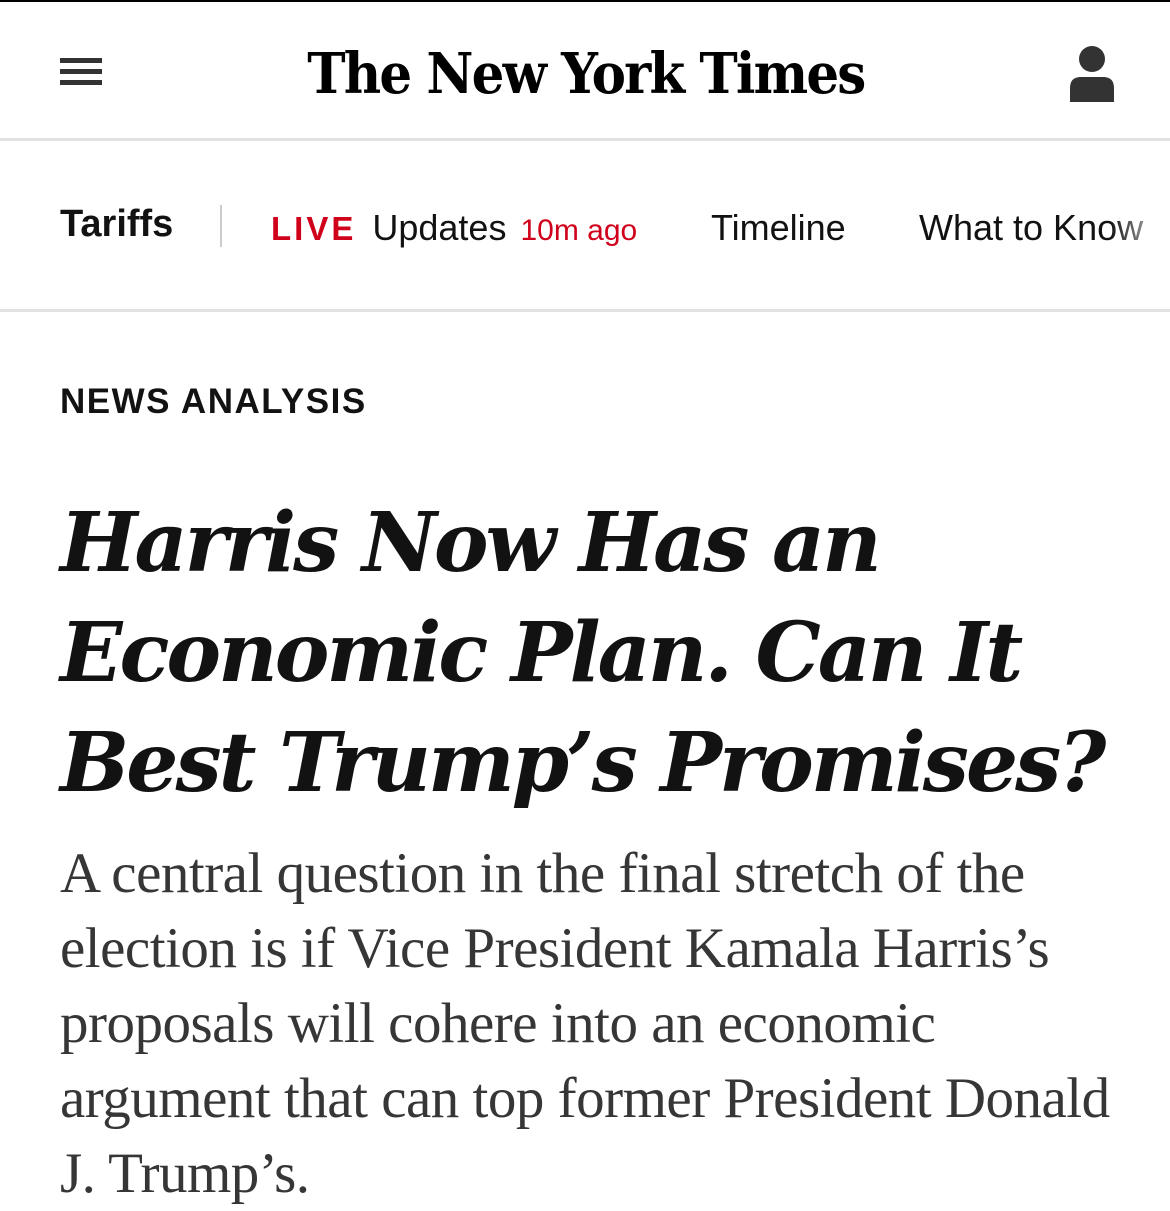 This screenshot has width=1170, height=1211. I want to click on article-kicker: NEWS ANALYSIS, so click(213, 401).